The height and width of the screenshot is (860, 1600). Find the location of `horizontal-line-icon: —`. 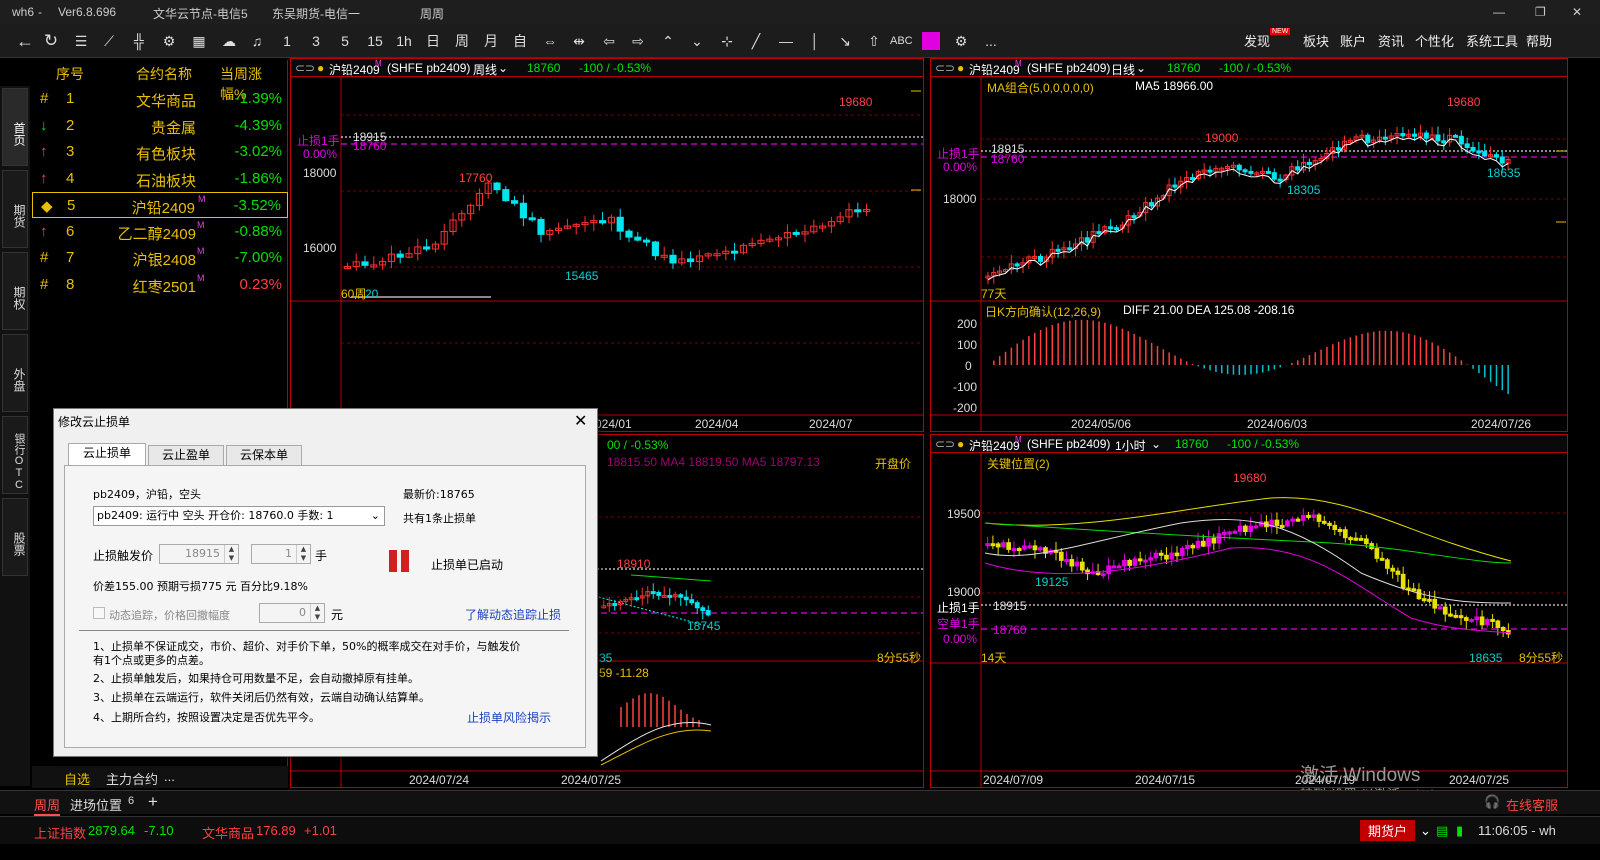

horizontal-line-icon: — is located at coordinates (786, 41).